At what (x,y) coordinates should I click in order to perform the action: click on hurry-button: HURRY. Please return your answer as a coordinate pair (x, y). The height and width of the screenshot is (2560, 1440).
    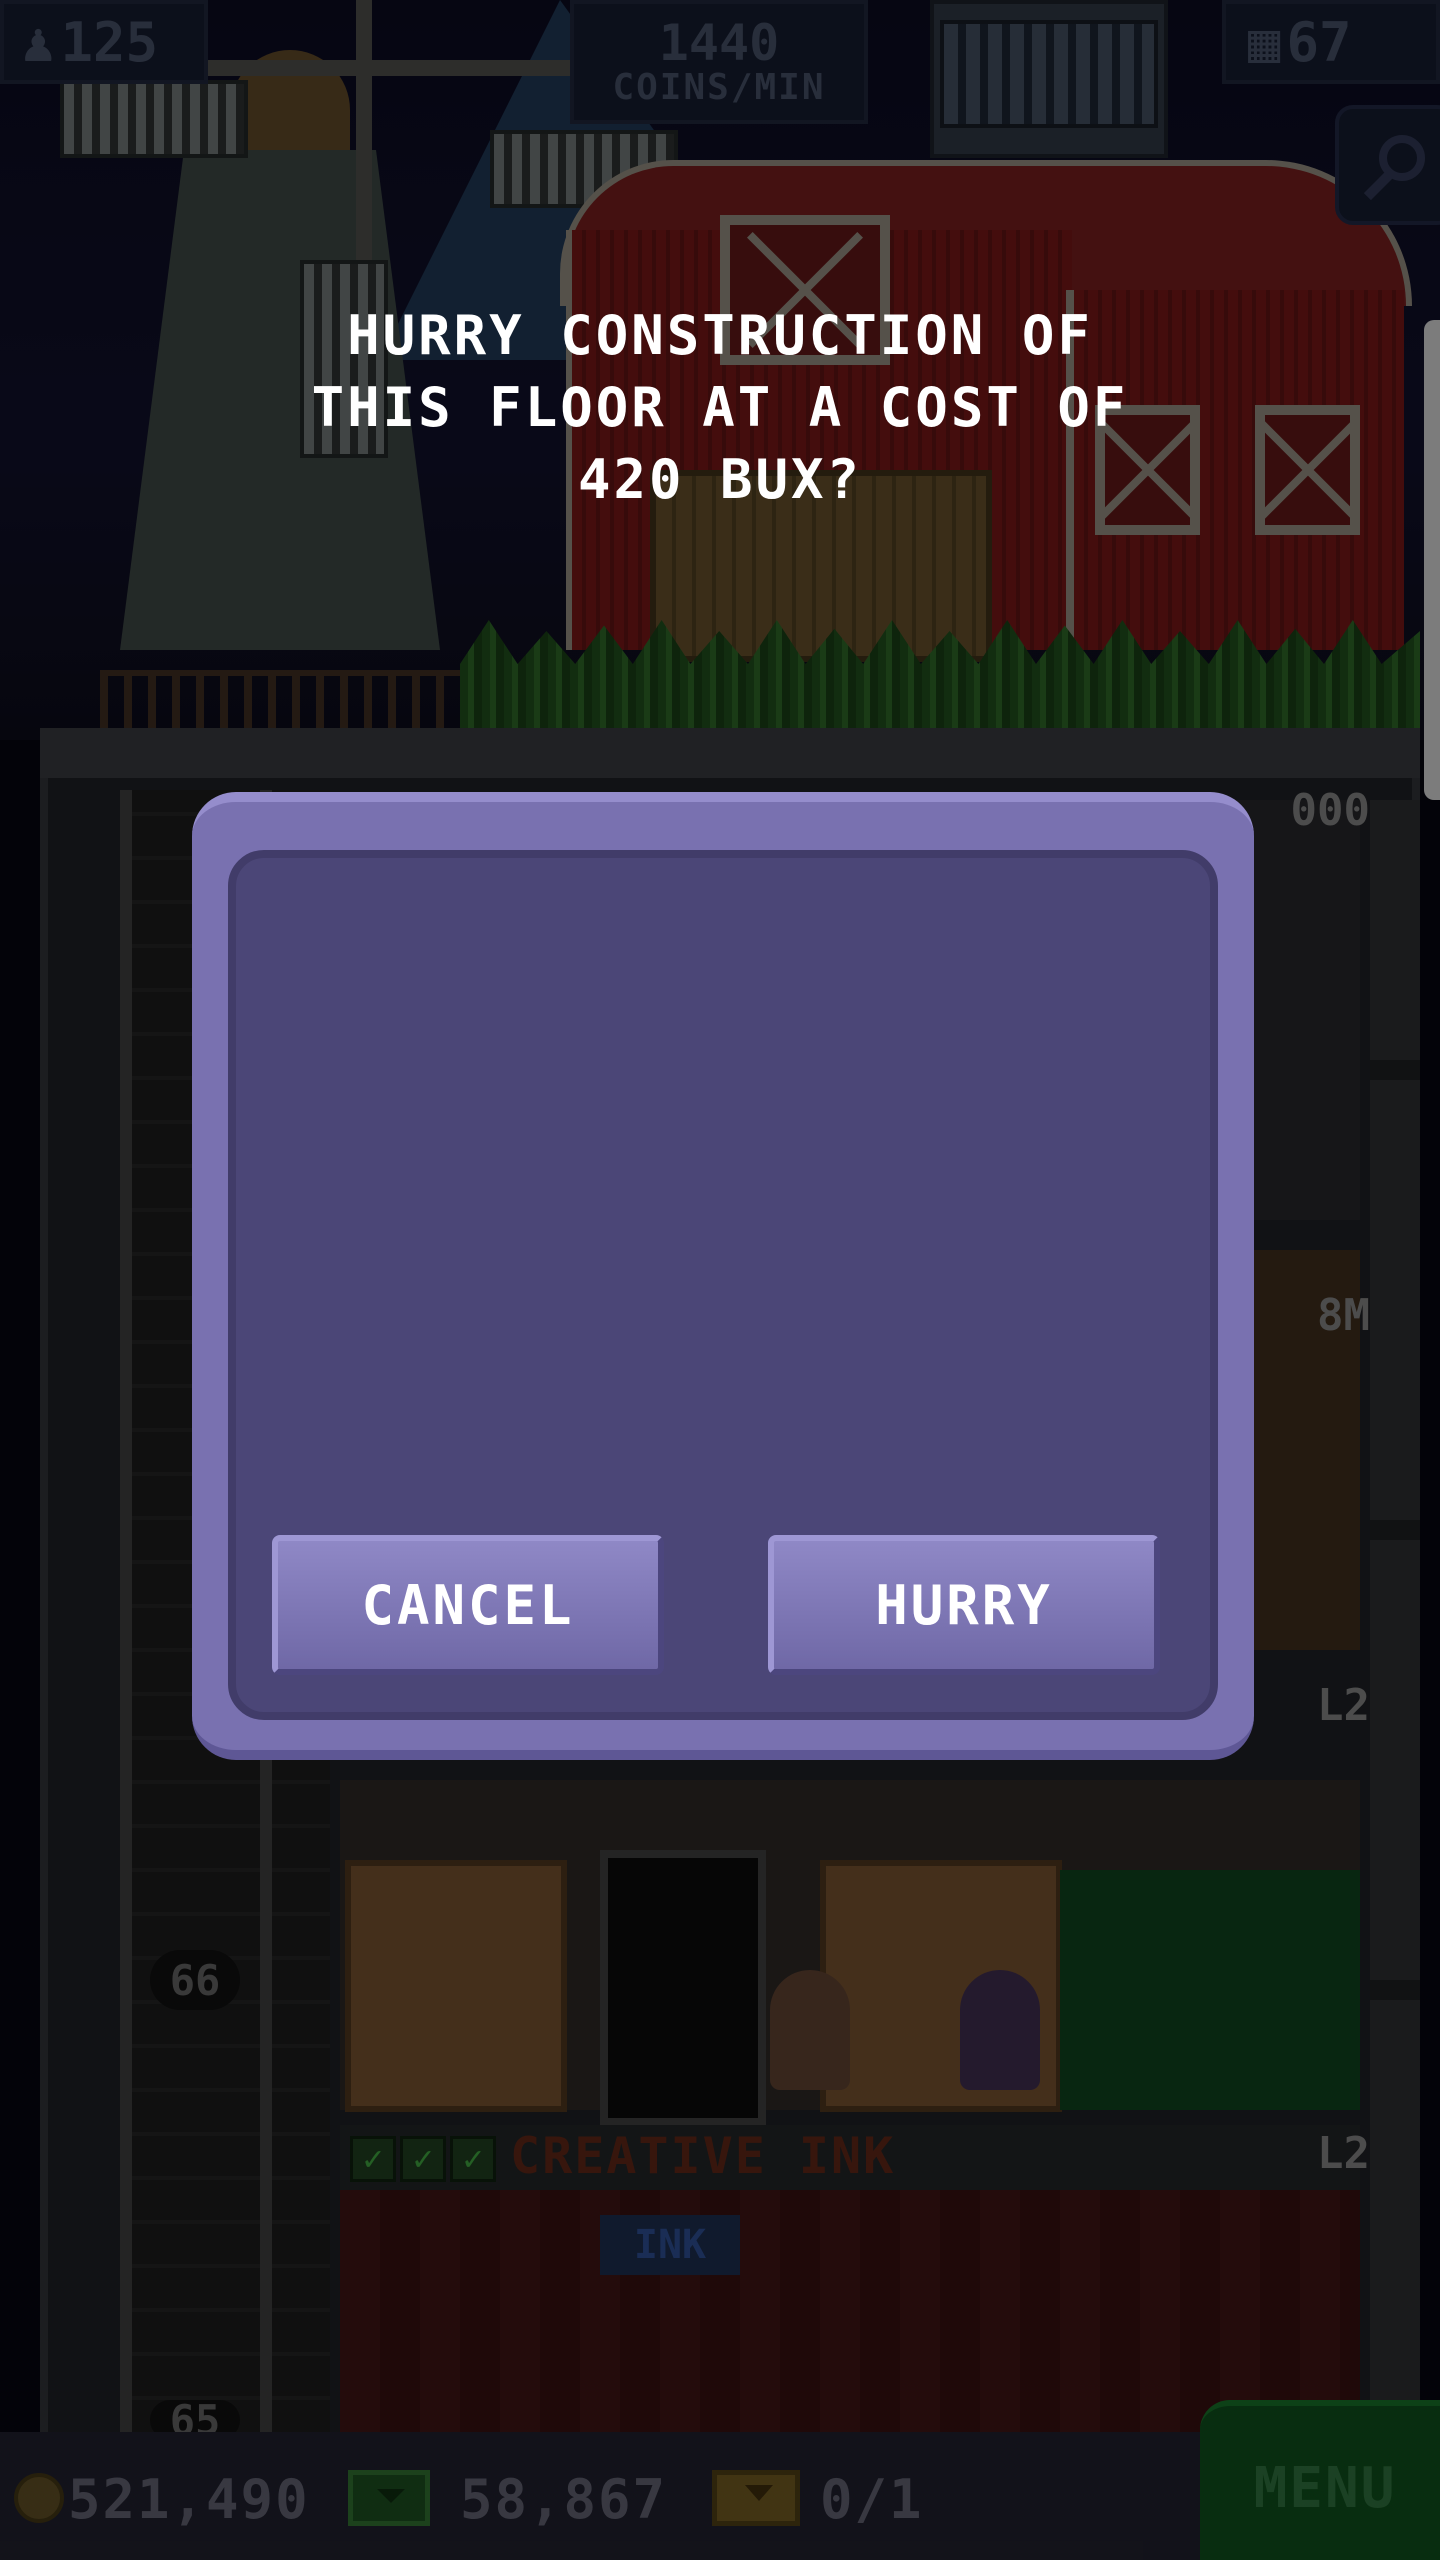
    Looking at the image, I should click on (964, 1605).